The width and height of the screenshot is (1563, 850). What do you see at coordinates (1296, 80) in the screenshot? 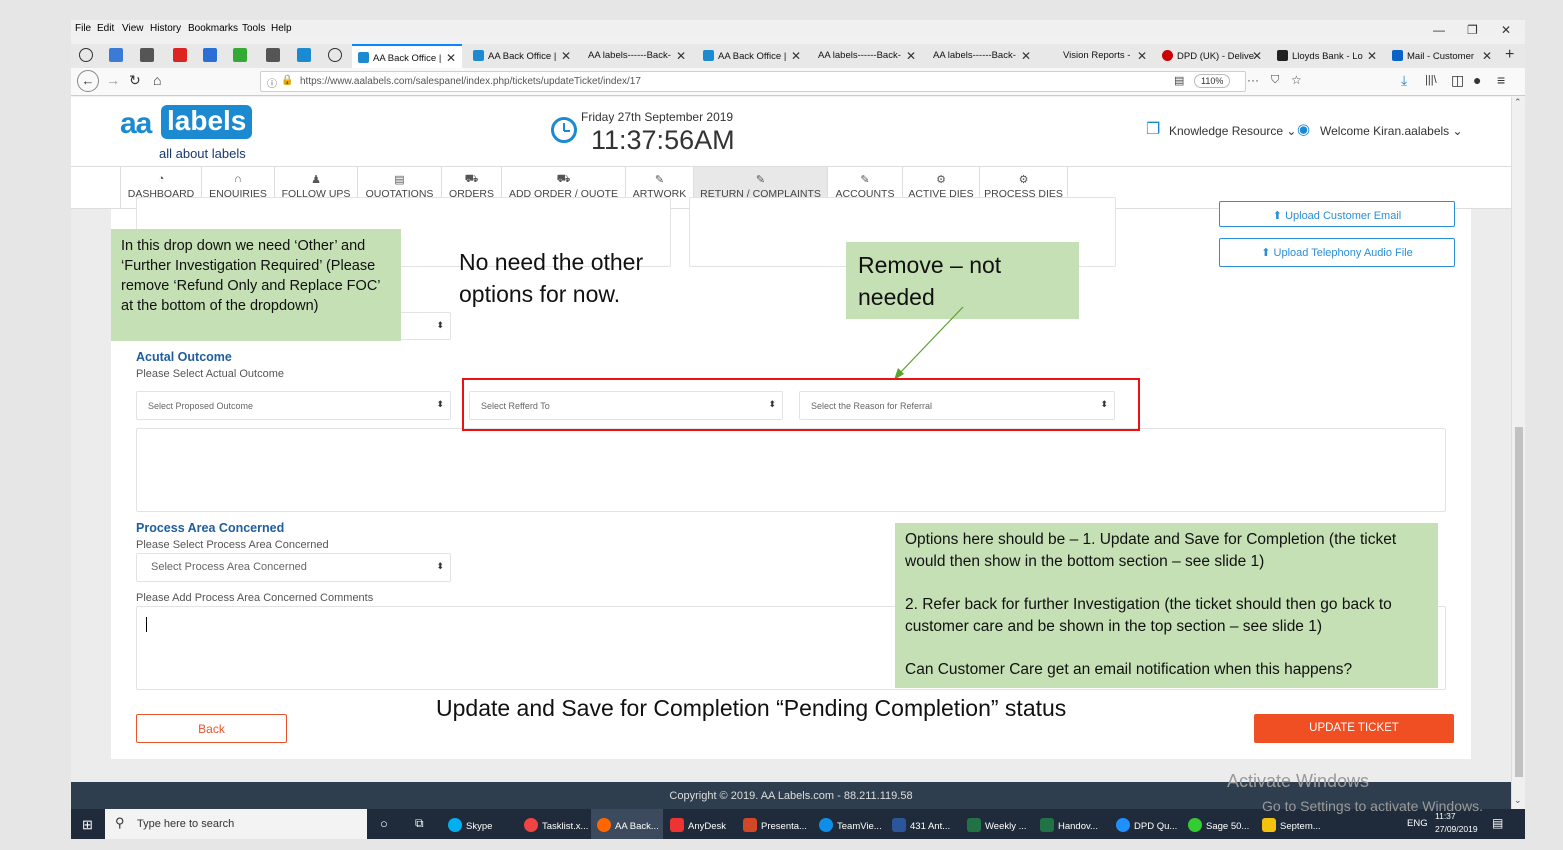
I see `bookmark-star-icon: ☆` at bounding box center [1296, 80].